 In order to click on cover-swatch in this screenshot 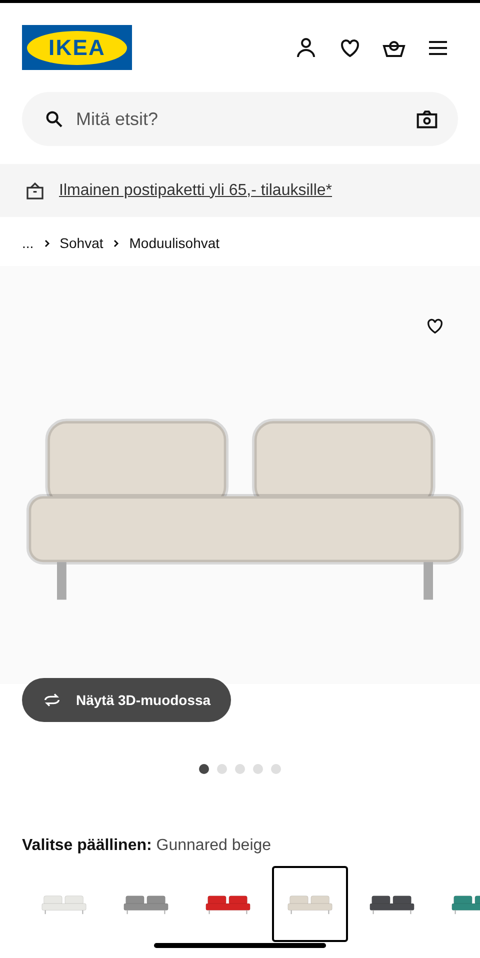, I will do `click(310, 904)`.